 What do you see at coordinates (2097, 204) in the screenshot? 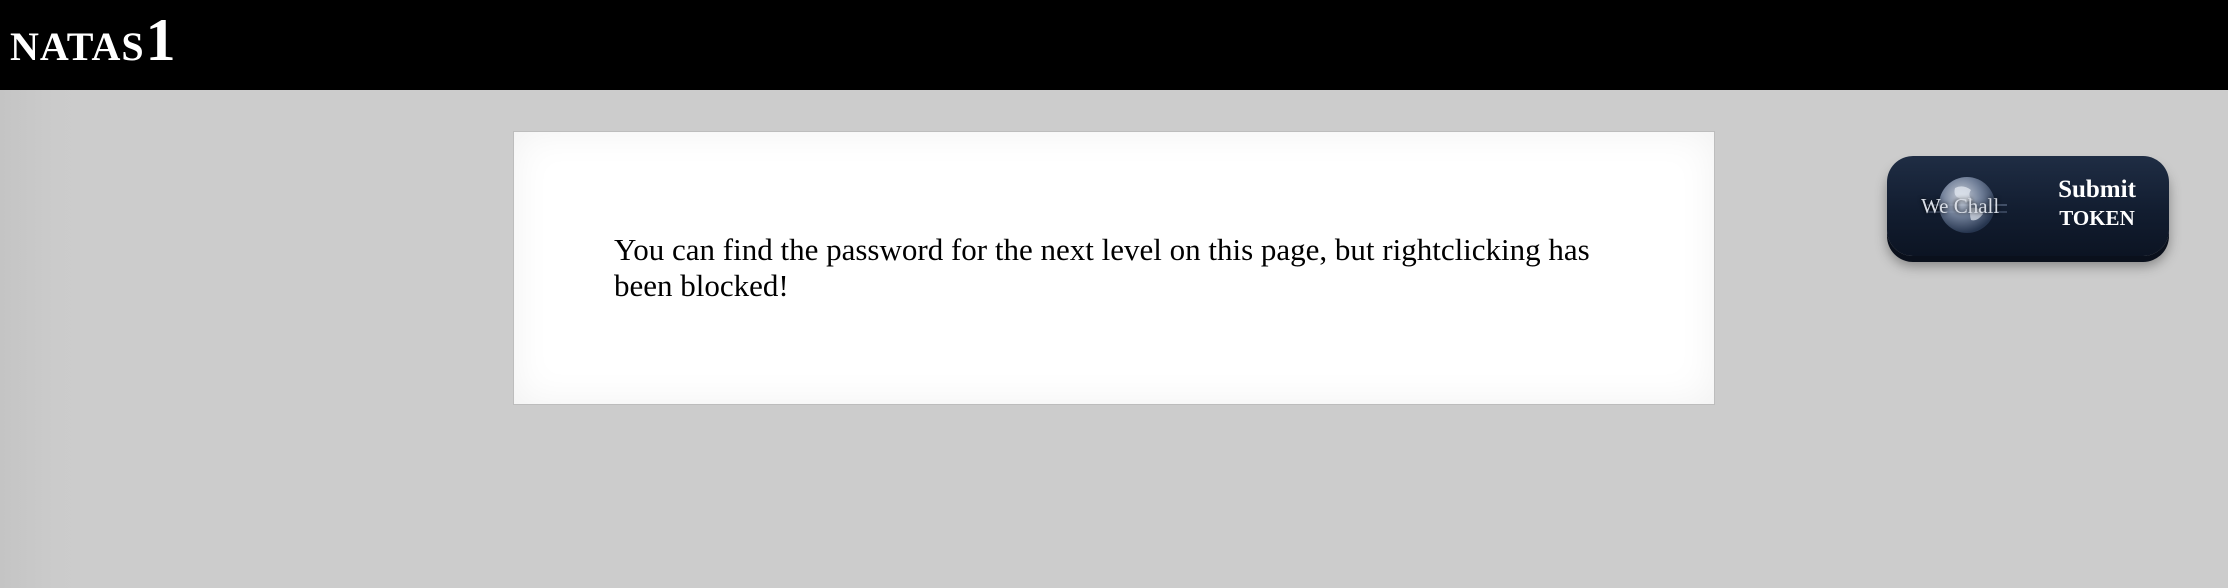
I see `submit-token-label: Submit TOKEN` at bounding box center [2097, 204].